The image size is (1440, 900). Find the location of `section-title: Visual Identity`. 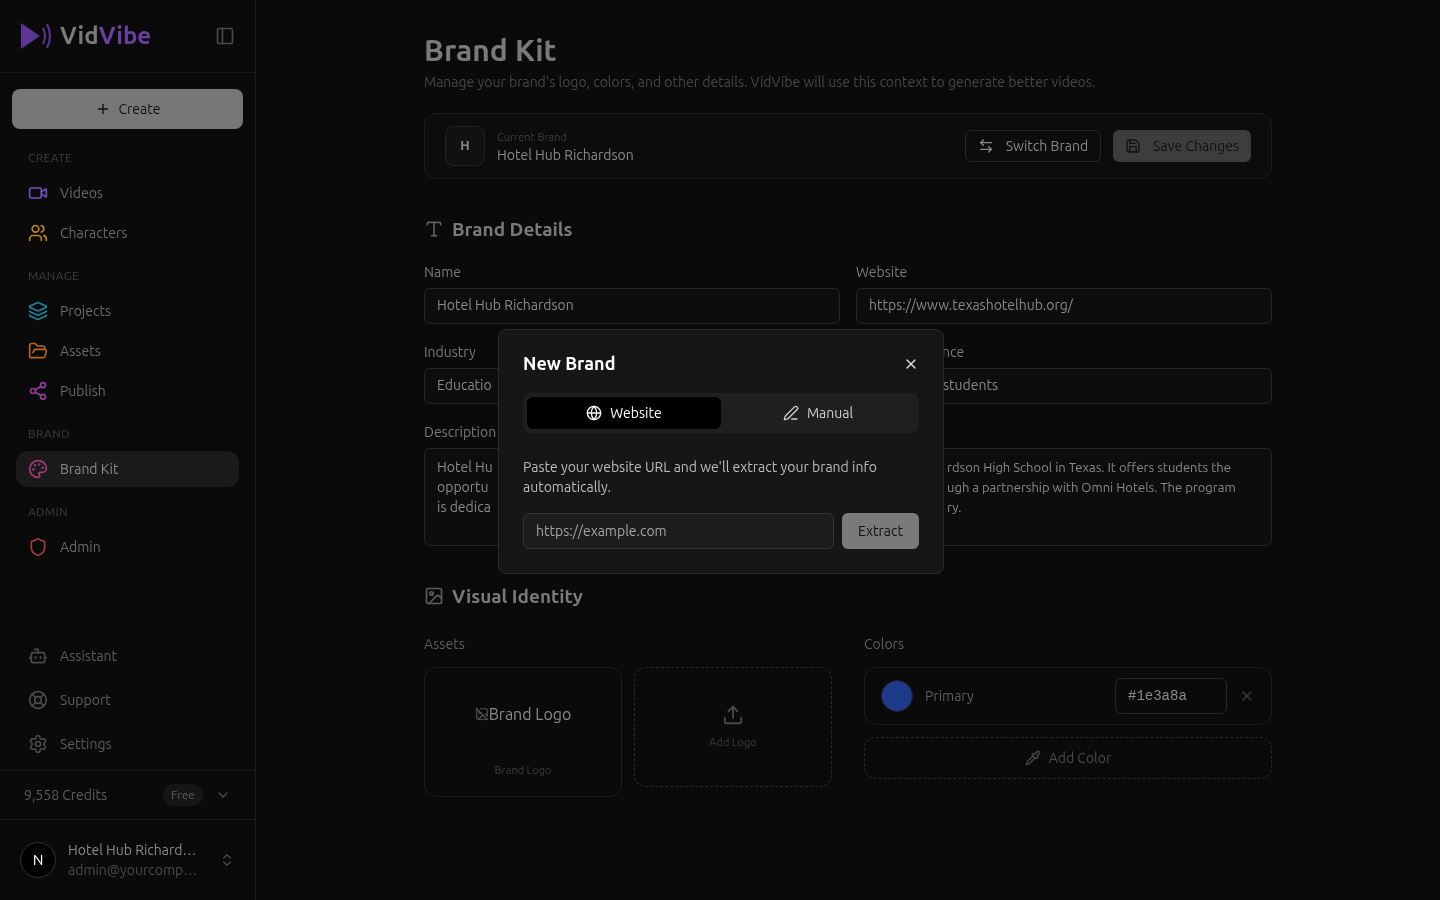

section-title: Visual Identity is located at coordinates (517, 596).